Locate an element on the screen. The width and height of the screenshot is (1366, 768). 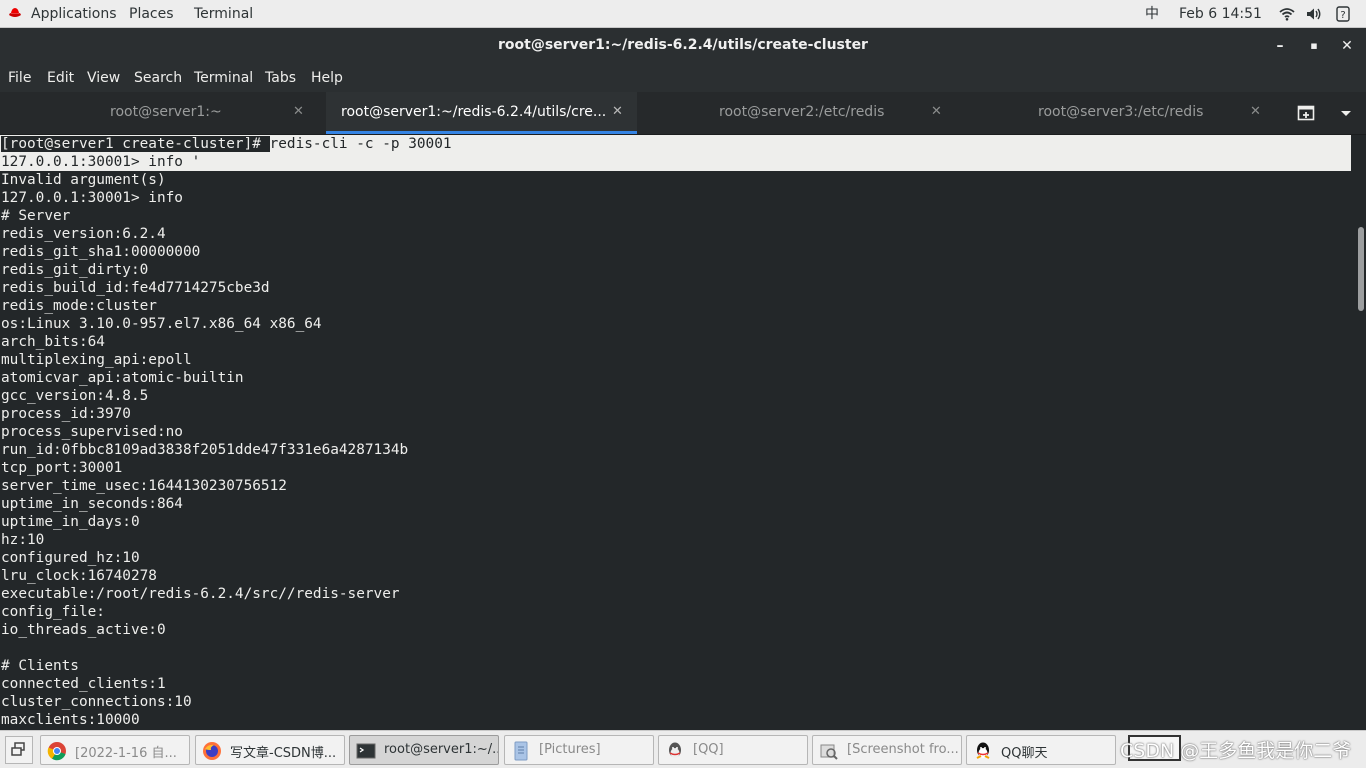
terminal-line: process_id:3970 is located at coordinates (66, 414).